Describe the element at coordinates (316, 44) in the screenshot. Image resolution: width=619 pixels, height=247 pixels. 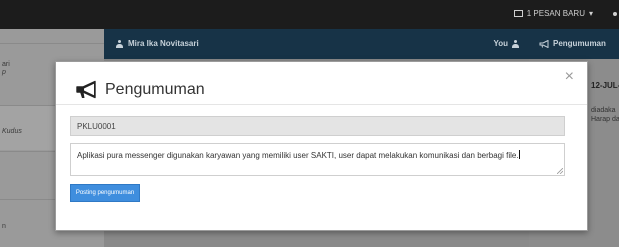
I see `chat-header: Mira Ika Novitasari You` at that location.